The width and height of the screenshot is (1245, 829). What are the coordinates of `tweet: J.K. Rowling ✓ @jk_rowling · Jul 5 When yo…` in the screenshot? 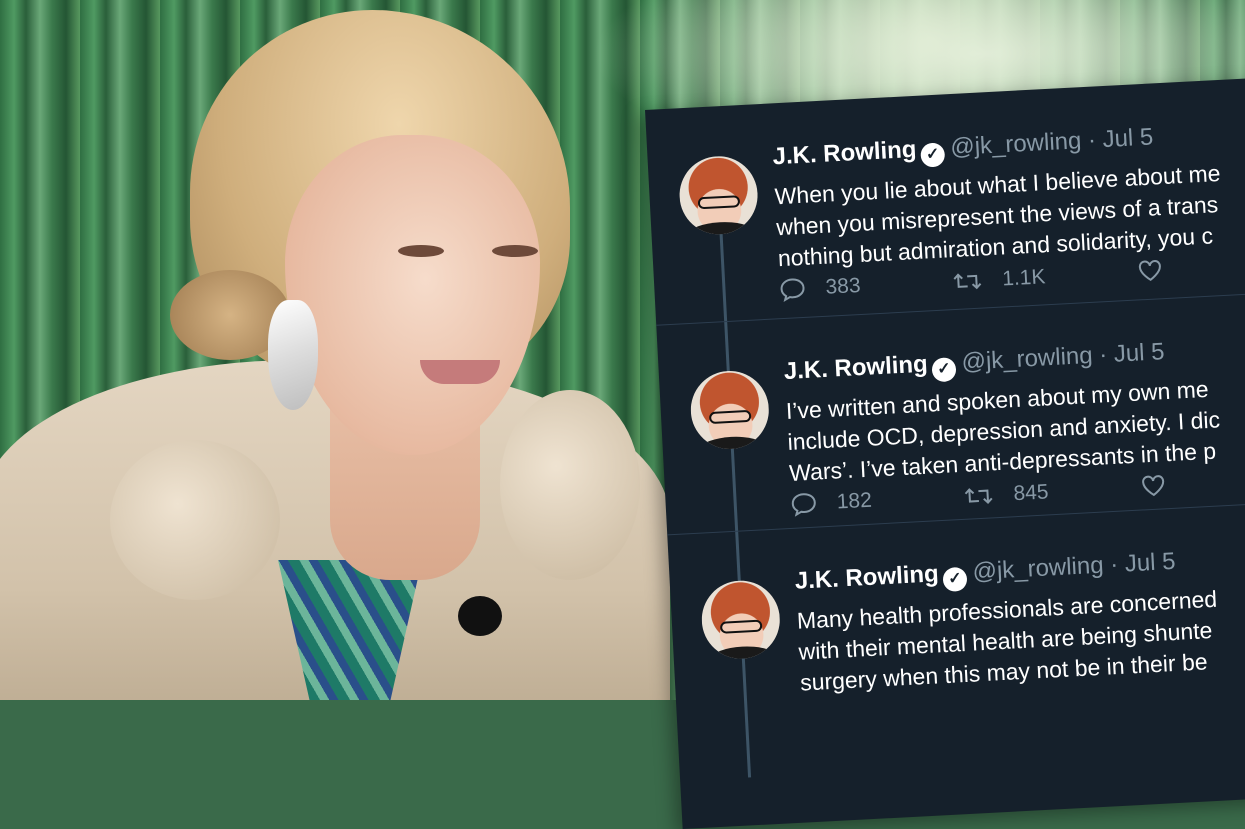 It's located at (945, 194).